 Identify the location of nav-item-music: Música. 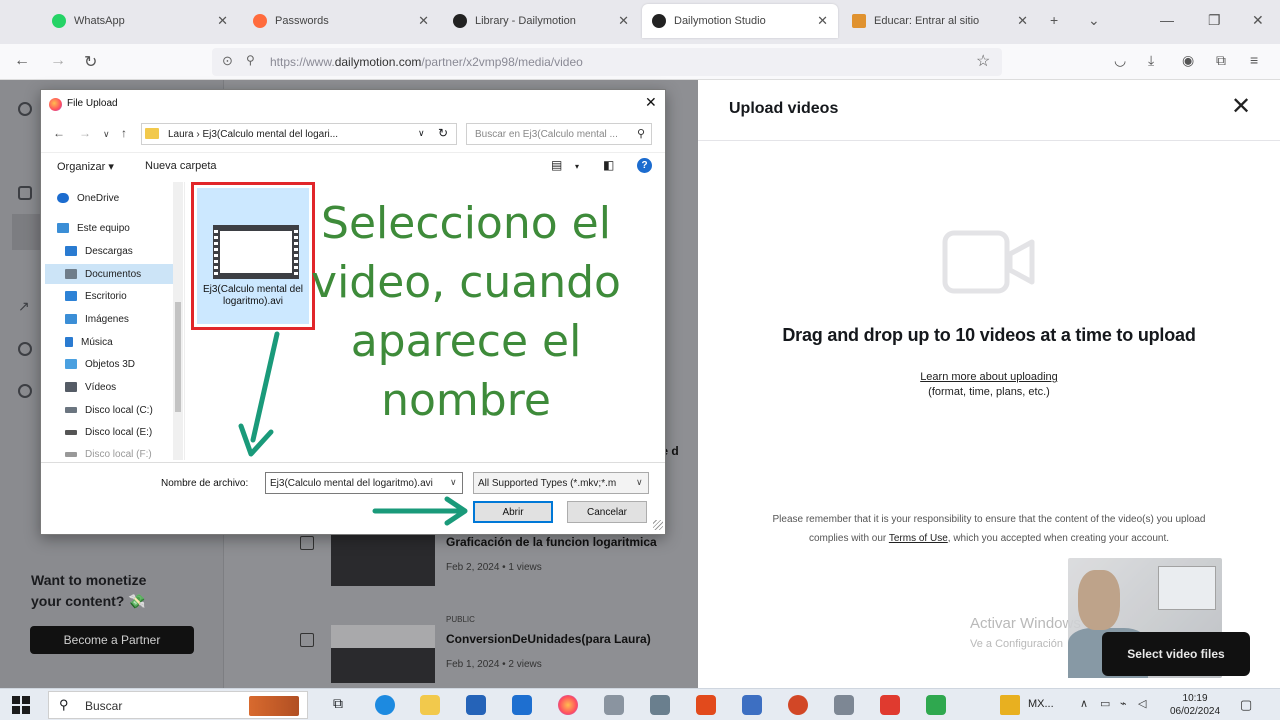
(124, 342).